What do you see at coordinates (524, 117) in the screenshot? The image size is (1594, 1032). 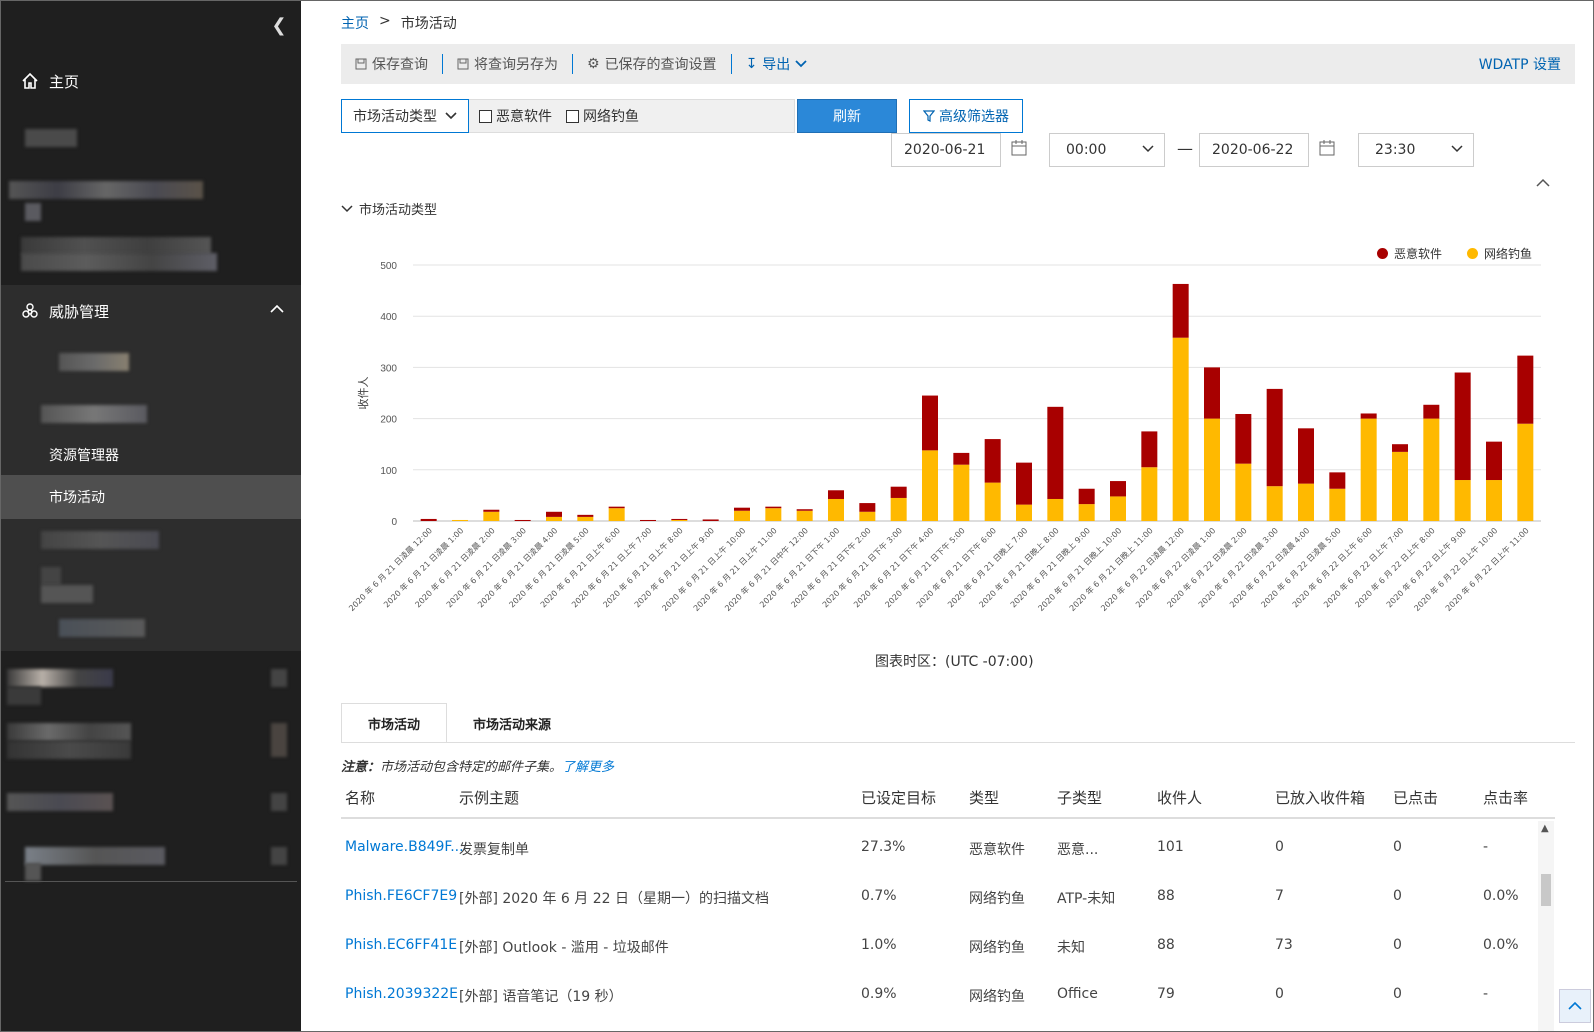 I see `malware-checkbox-label: 恶意软件` at bounding box center [524, 117].